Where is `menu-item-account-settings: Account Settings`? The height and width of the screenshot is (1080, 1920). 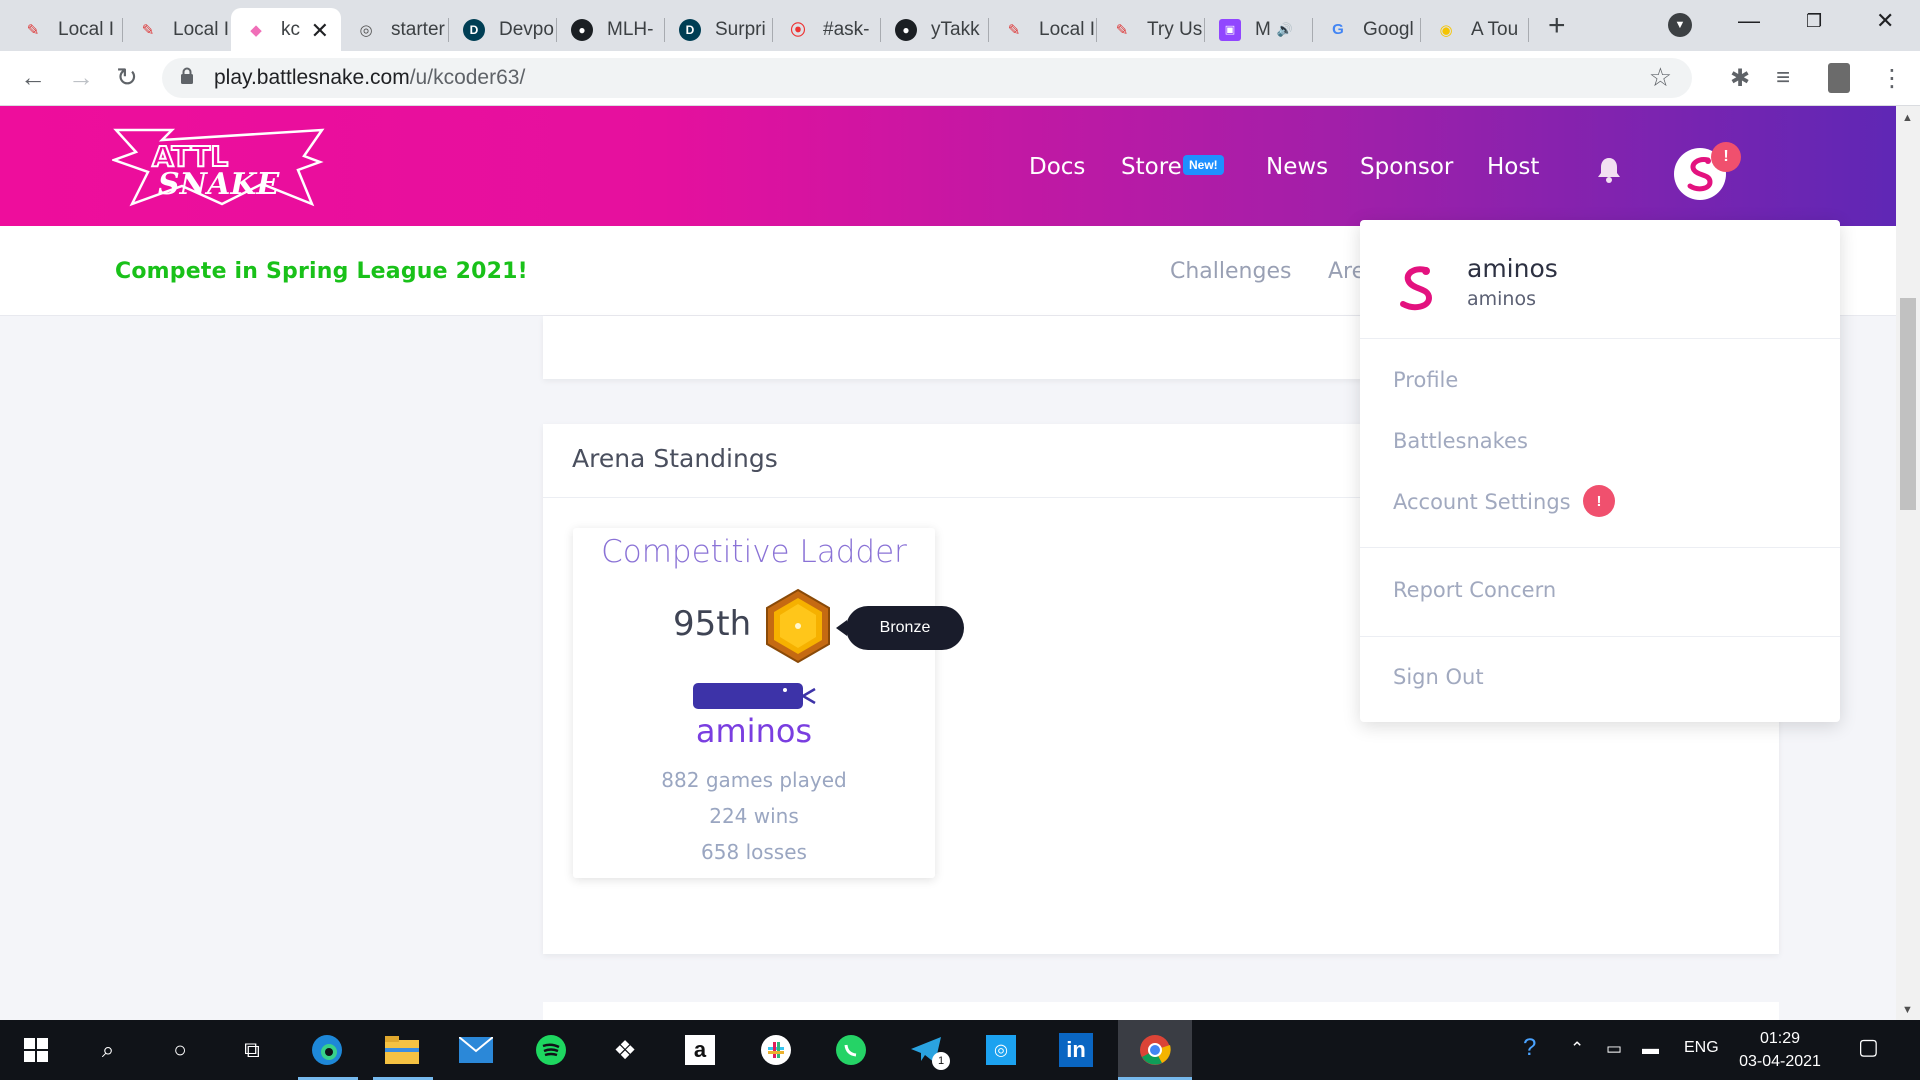
menu-item-account-settings: Account Settings is located at coordinates (1482, 502).